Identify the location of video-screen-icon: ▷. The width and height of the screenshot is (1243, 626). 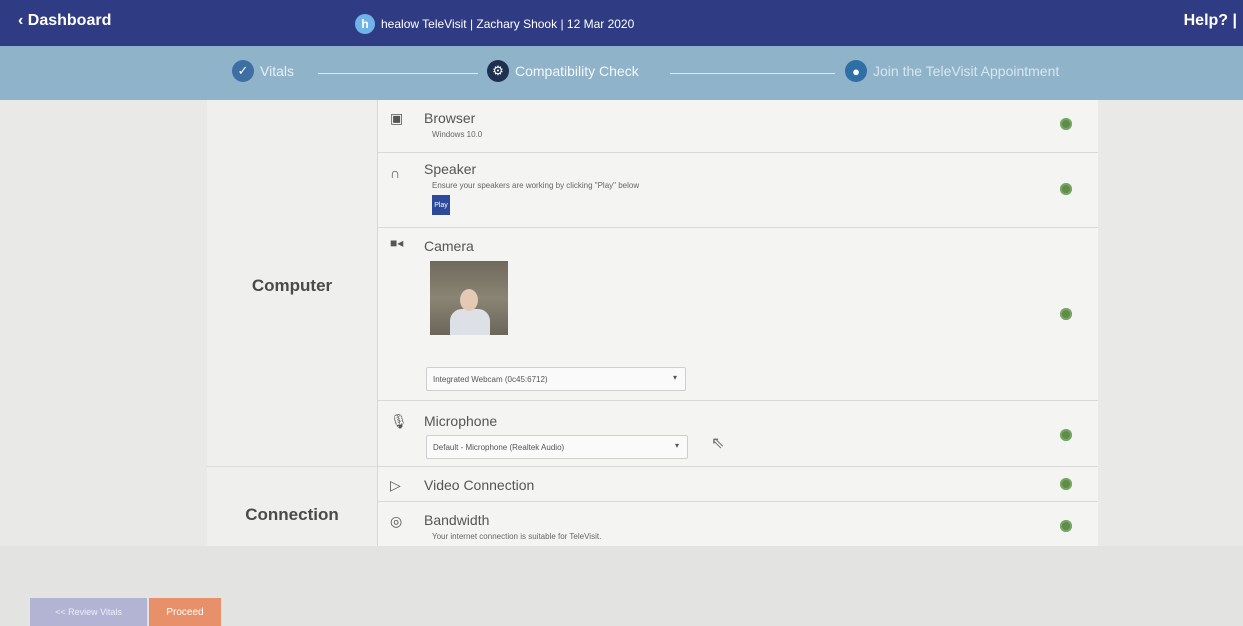
(395, 485).